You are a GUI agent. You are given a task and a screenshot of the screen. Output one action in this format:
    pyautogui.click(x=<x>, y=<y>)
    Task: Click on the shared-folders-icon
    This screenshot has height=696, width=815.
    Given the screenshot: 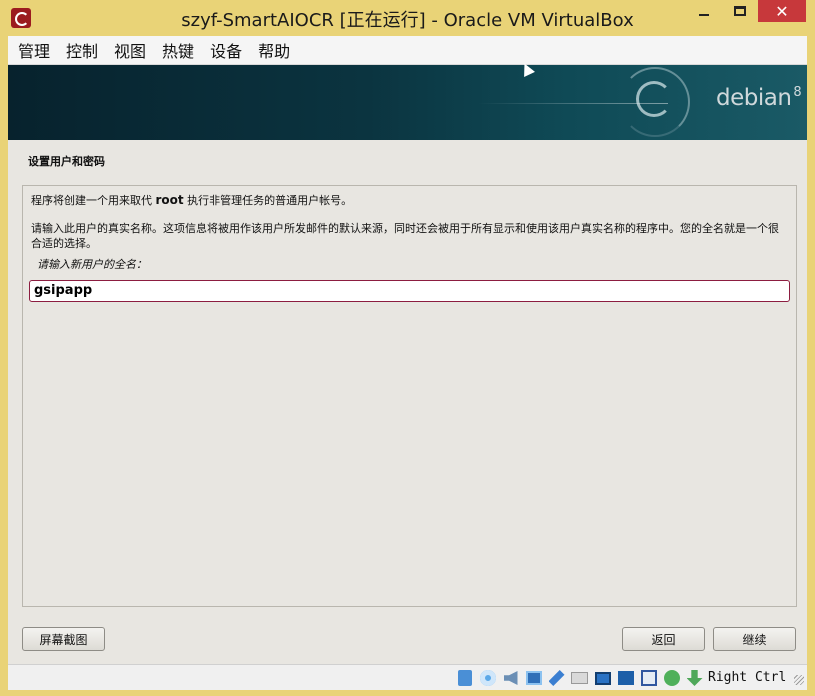 What is the action you would take?
    pyautogui.click(x=579, y=678)
    